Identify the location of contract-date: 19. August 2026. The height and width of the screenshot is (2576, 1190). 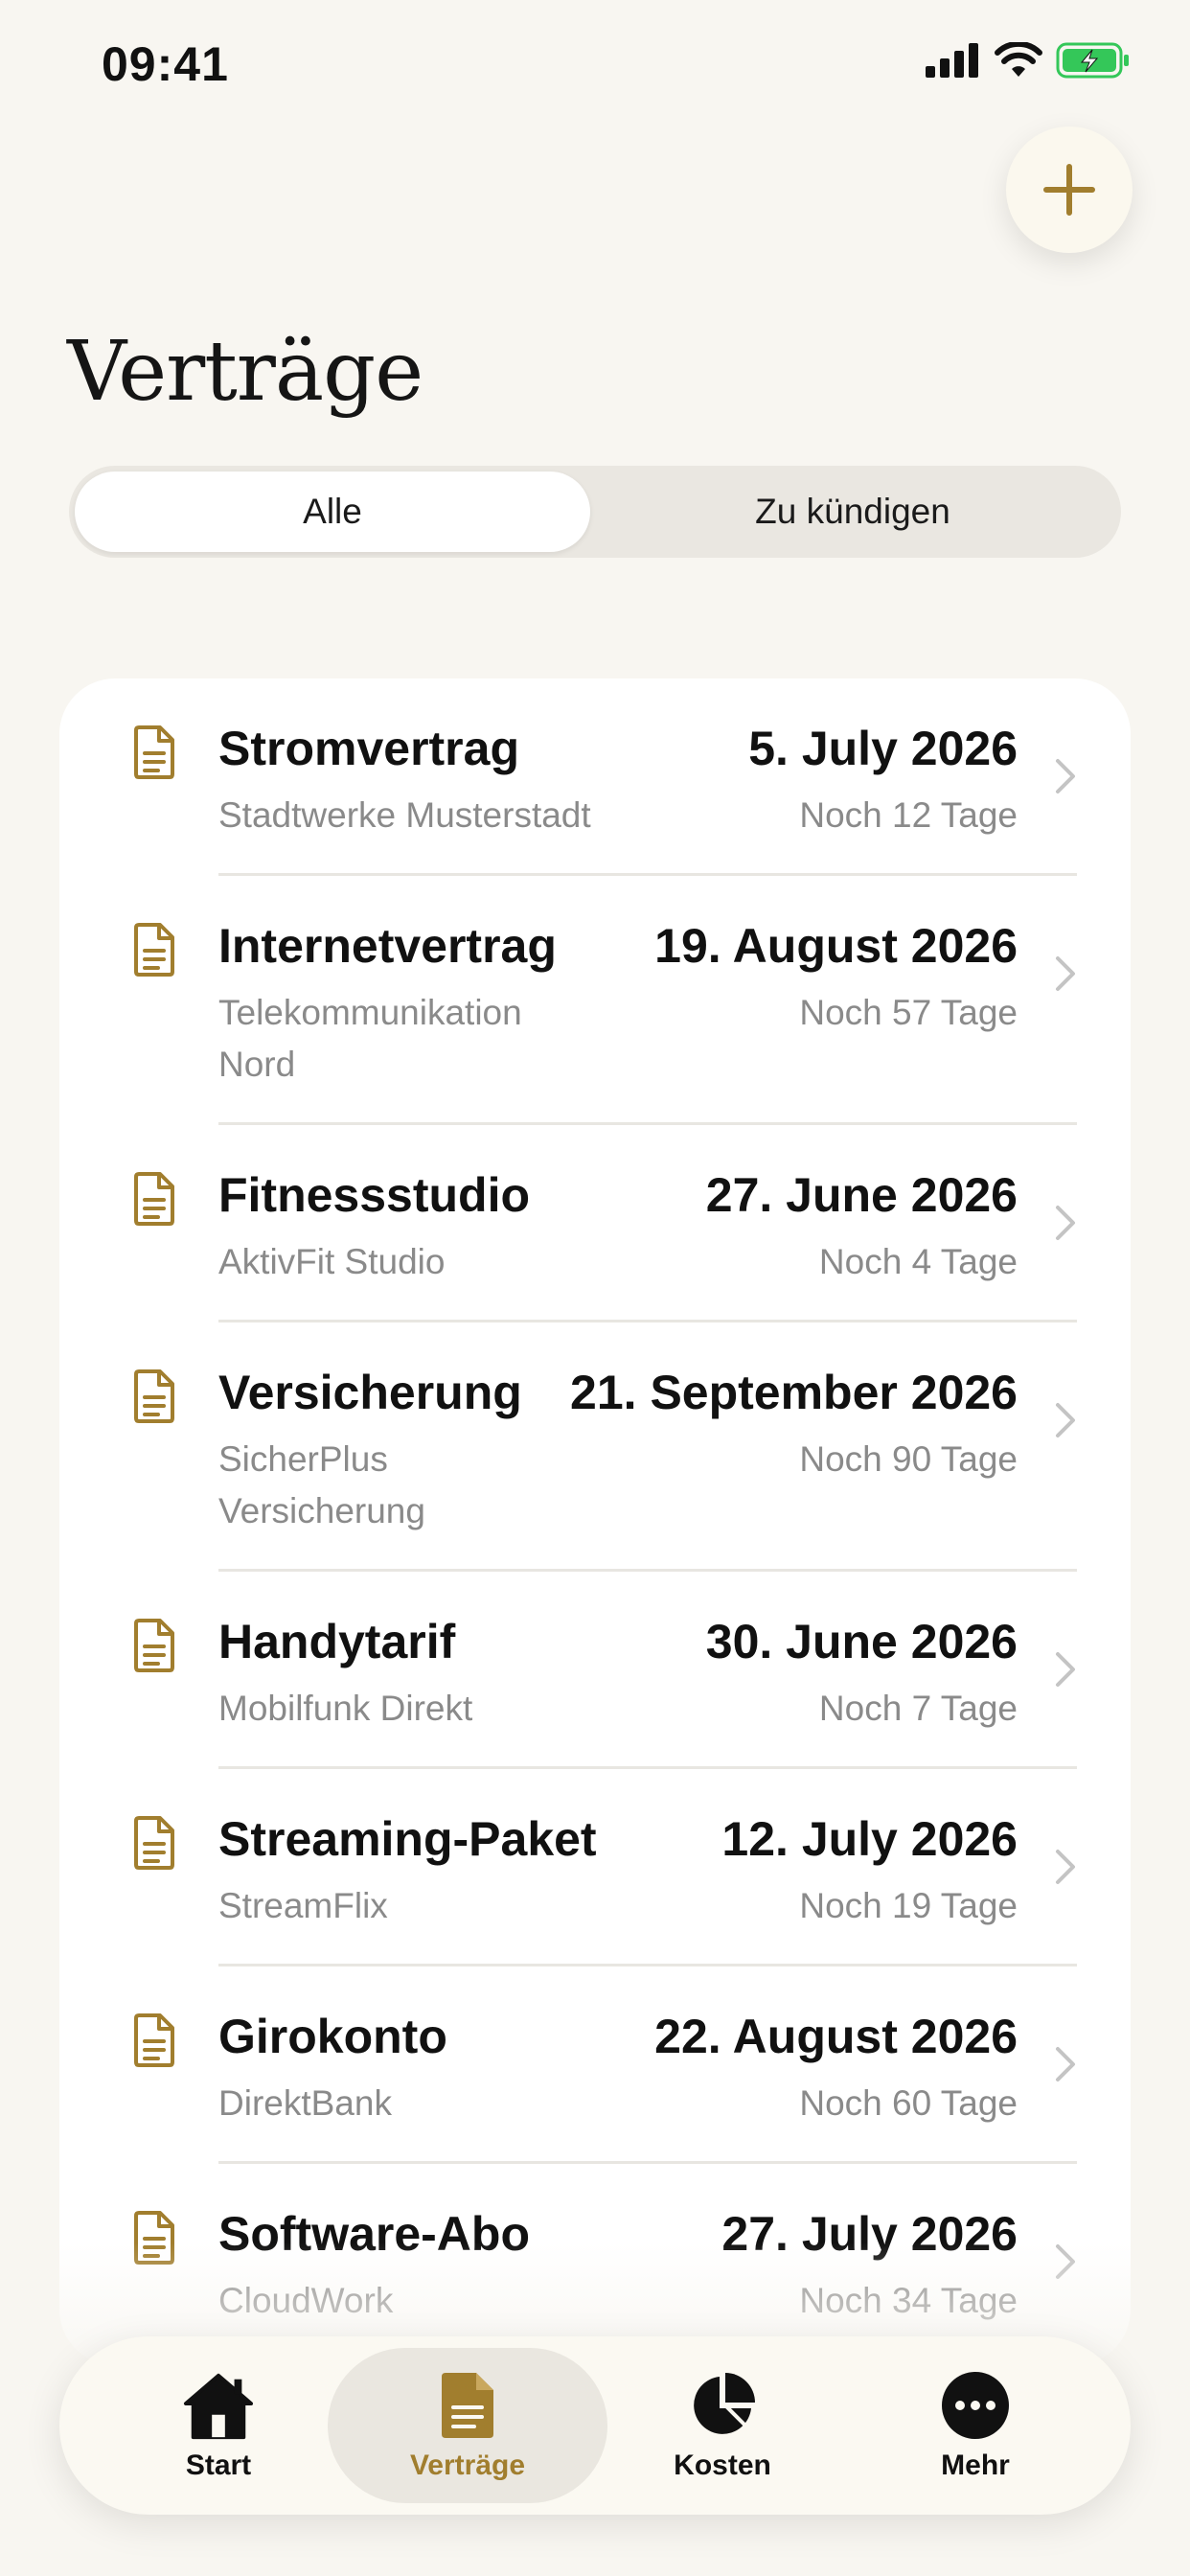
(836, 946).